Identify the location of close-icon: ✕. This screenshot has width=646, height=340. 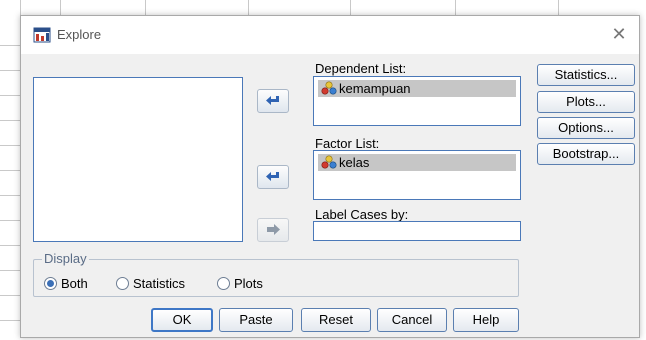
(619, 34).